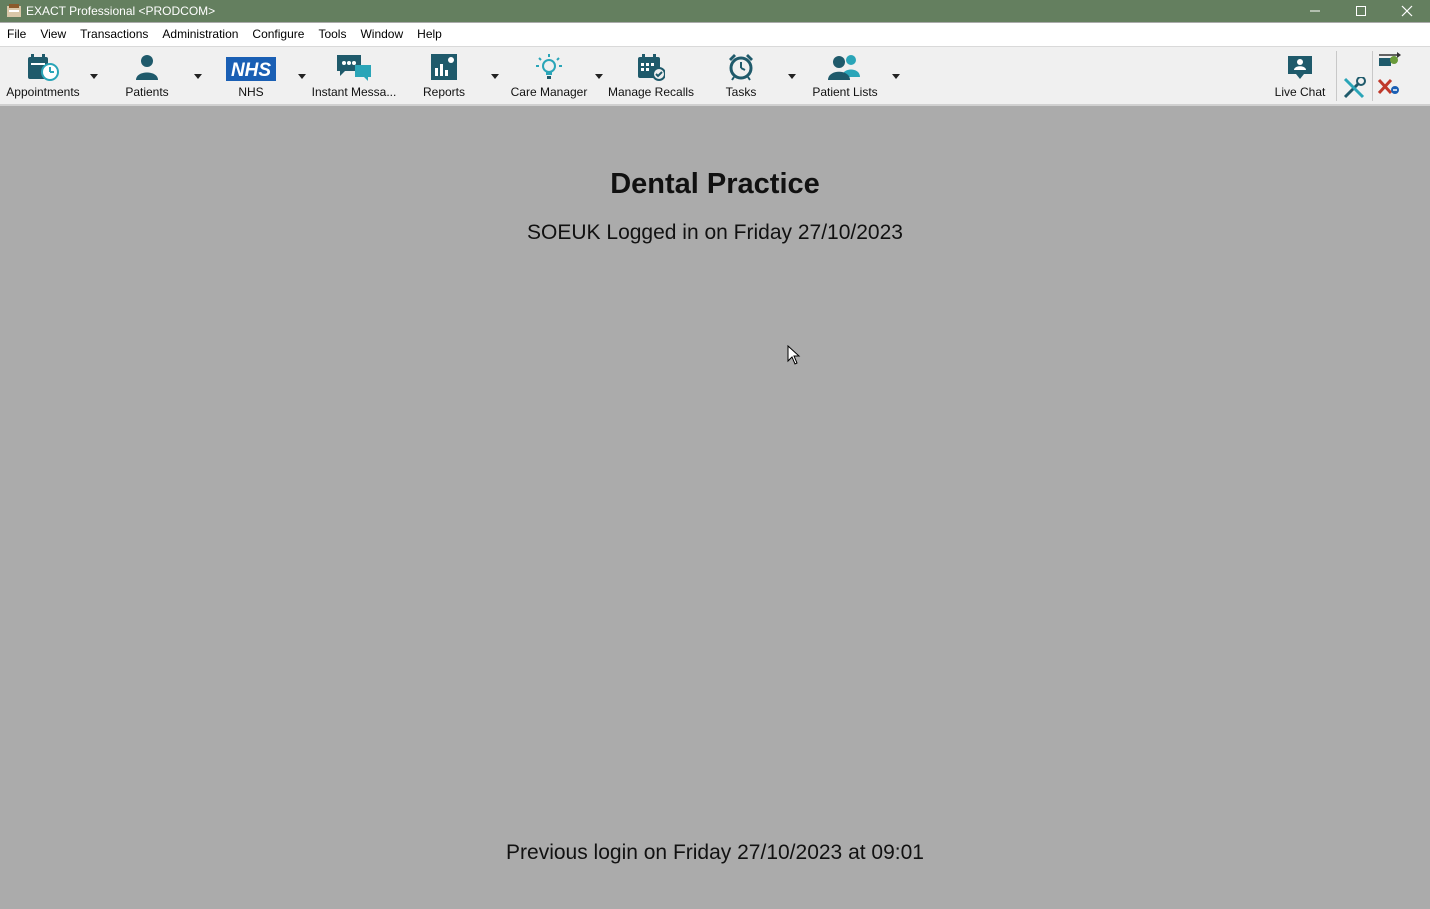 The height and width of the screenshot is (909, 1430). I want to click on wrench-screwdriver-icon, so click(1354, 88).